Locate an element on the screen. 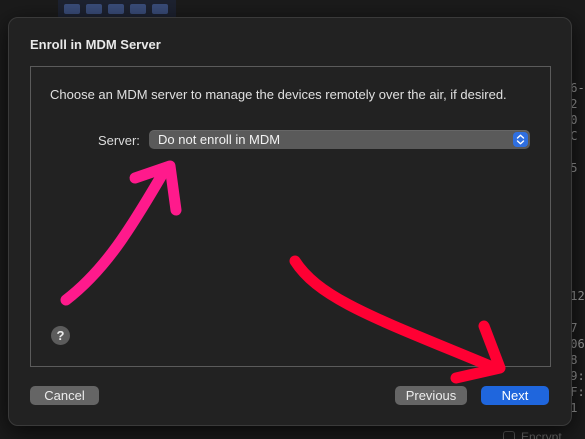 The image size is (585, 439). cancel-button: Cancel is located at coordinates (64, 395).